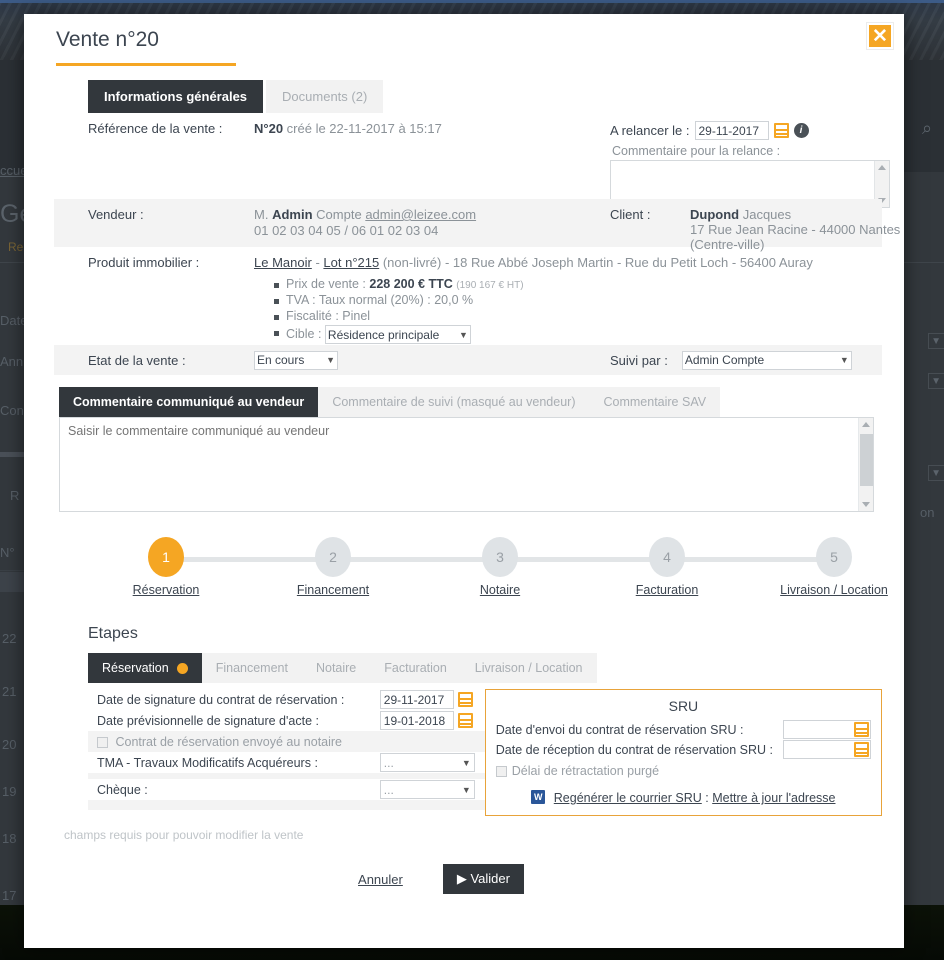  I want to click on stepper-label-facturation: Facturation, so click(667, 590).